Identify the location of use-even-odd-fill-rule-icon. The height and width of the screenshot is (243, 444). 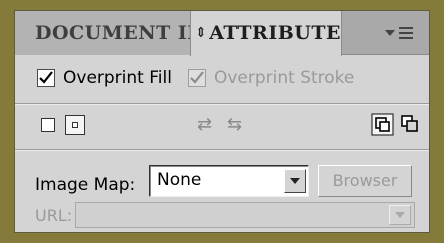
(410, 126).